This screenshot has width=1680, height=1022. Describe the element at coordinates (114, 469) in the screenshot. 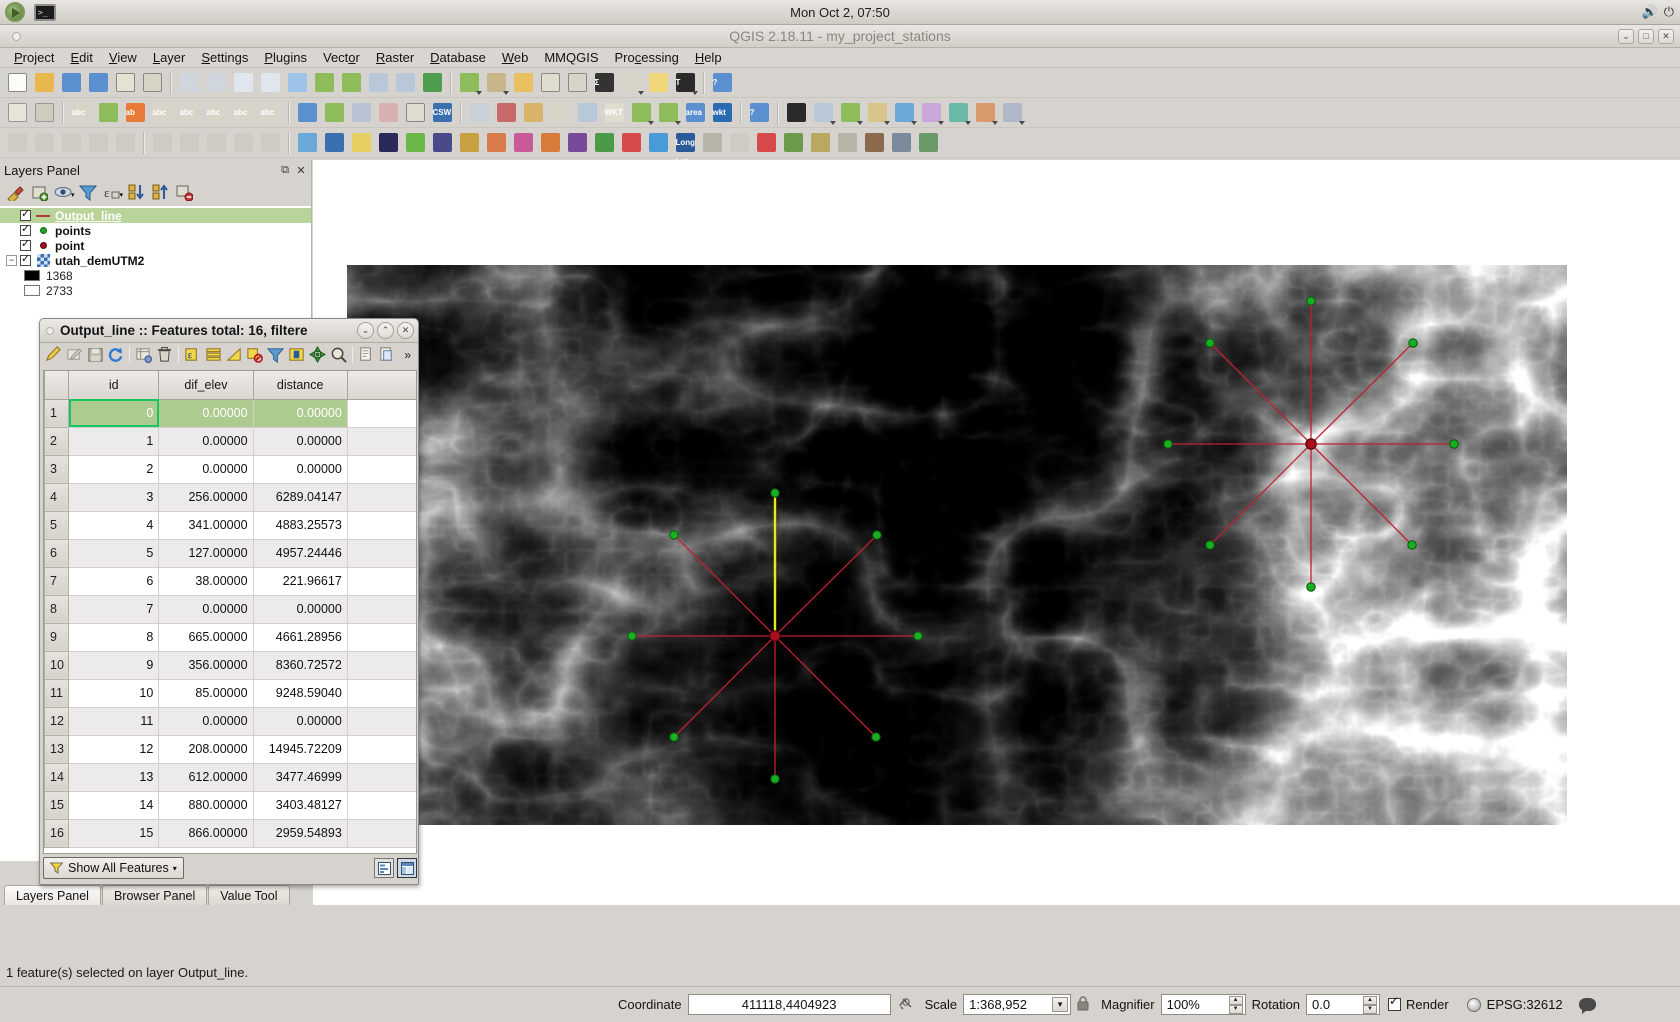

I see `cell-id: 2` at that location.